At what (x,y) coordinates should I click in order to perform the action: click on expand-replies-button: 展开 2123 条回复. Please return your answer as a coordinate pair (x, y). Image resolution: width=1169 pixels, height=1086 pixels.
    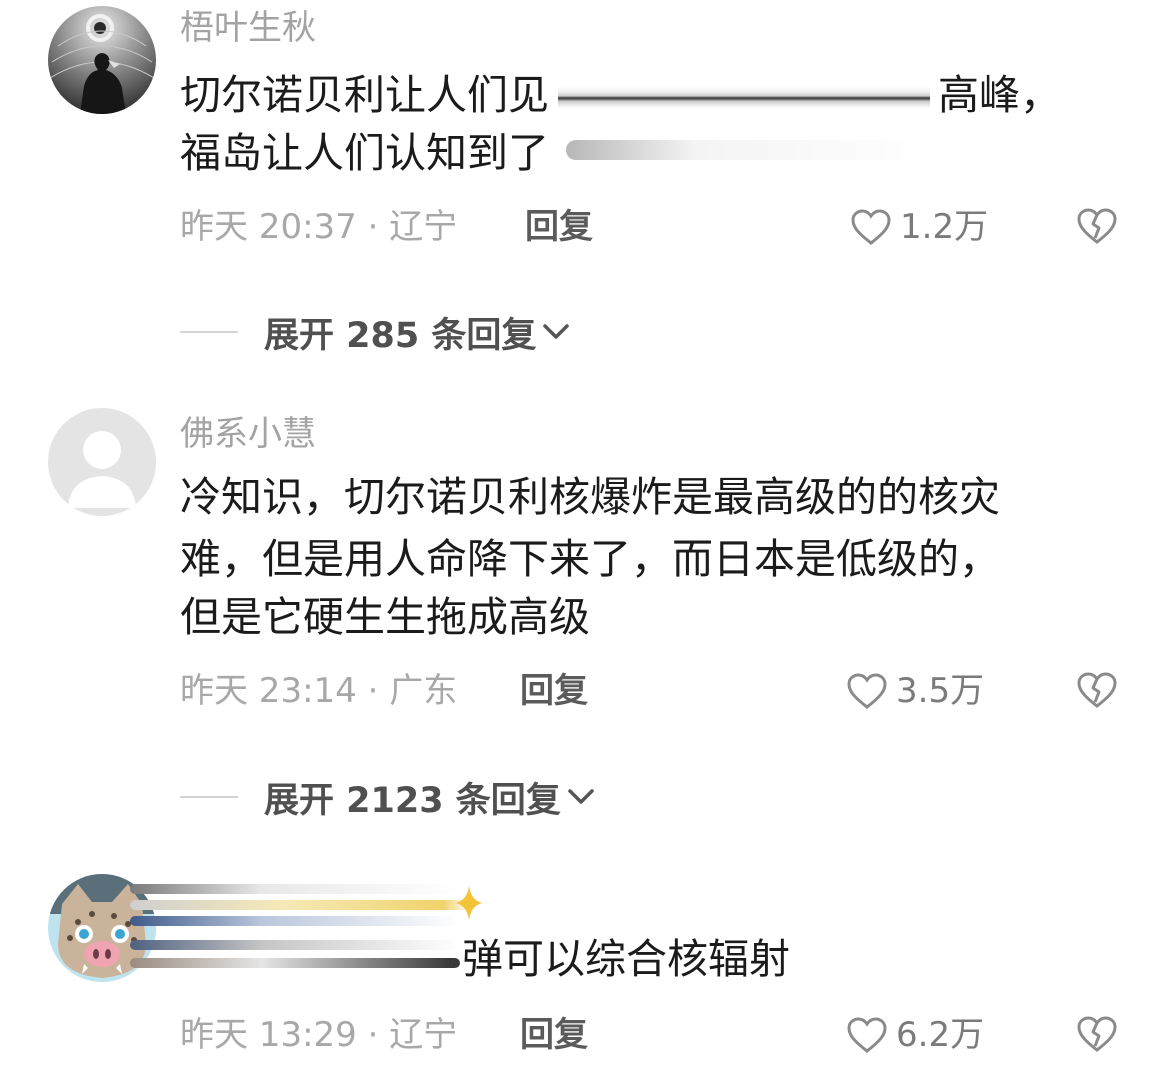
    Looking at the image, I should click on (387, 797).